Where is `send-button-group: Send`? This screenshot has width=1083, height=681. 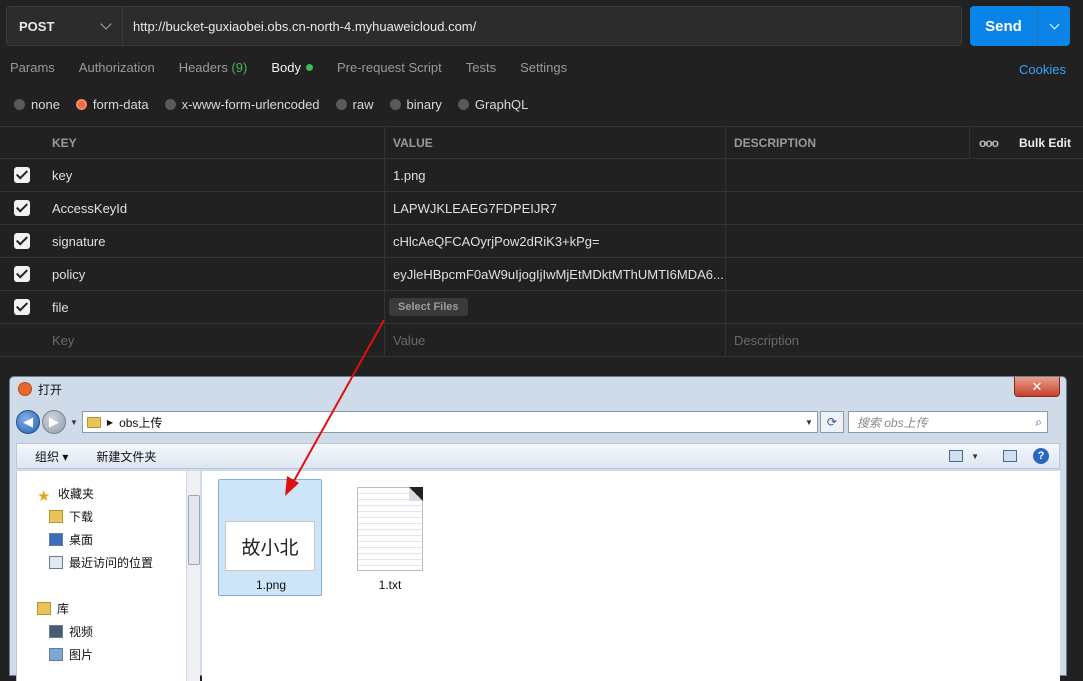 send-button-group: Send is located at coordinates (1020, 26).